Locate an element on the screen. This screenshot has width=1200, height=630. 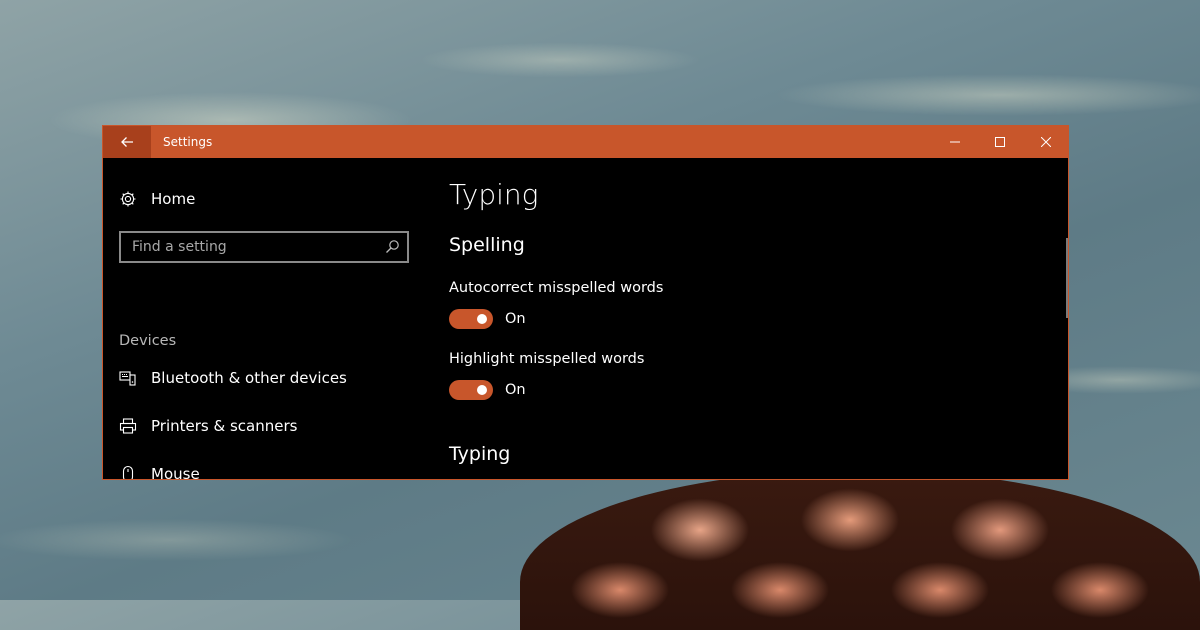
search-icon is located at coordinates (392, 246).